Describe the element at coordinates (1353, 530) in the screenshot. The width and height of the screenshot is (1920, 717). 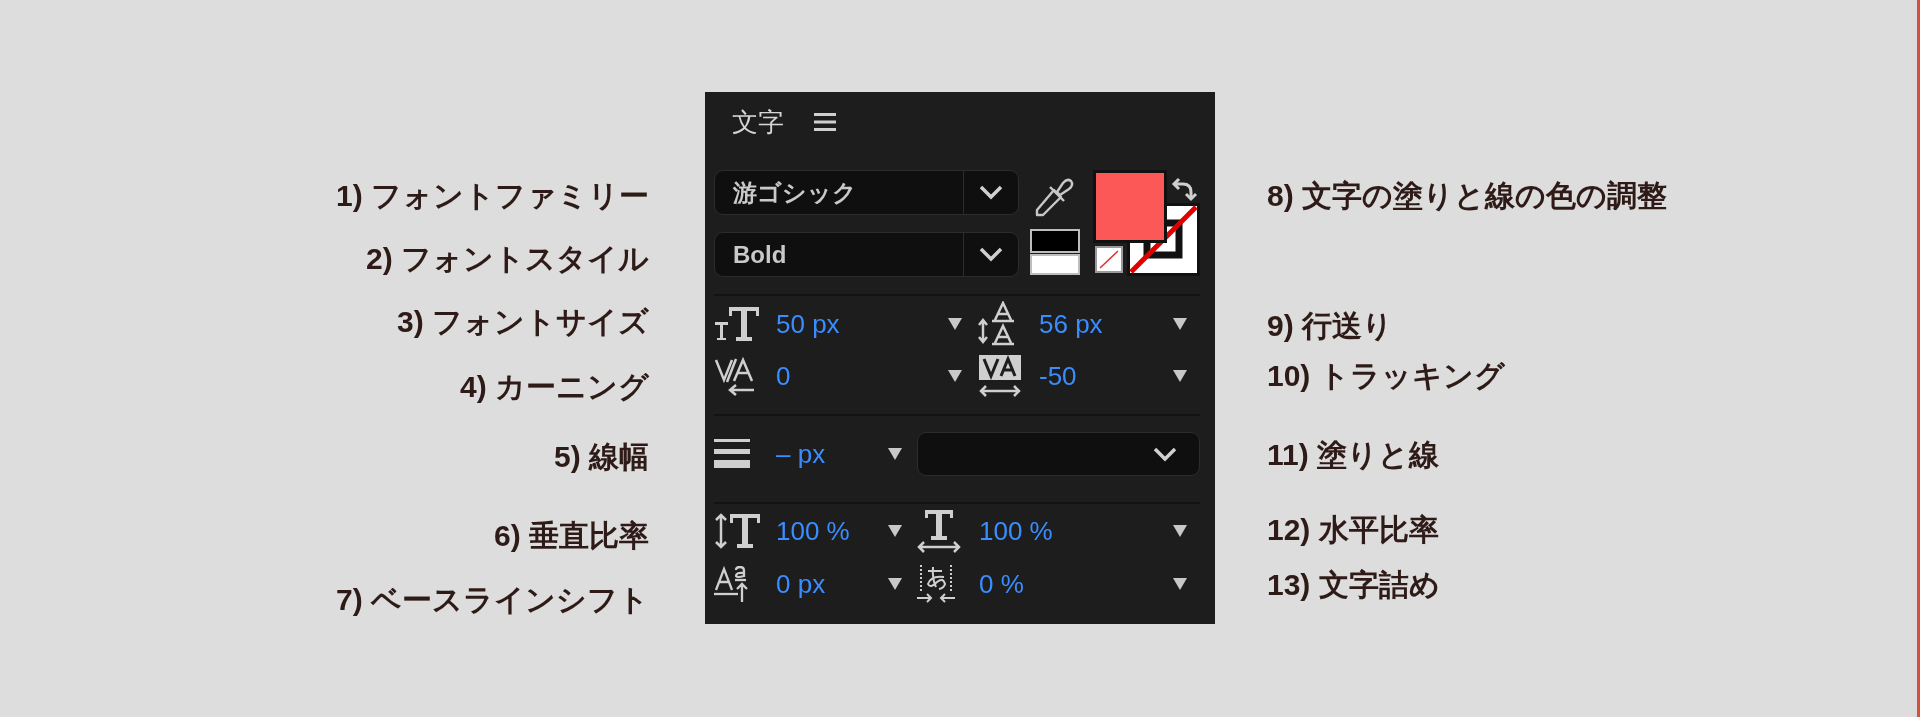
I see `annotation-label: 12) 水平比率` at that location.